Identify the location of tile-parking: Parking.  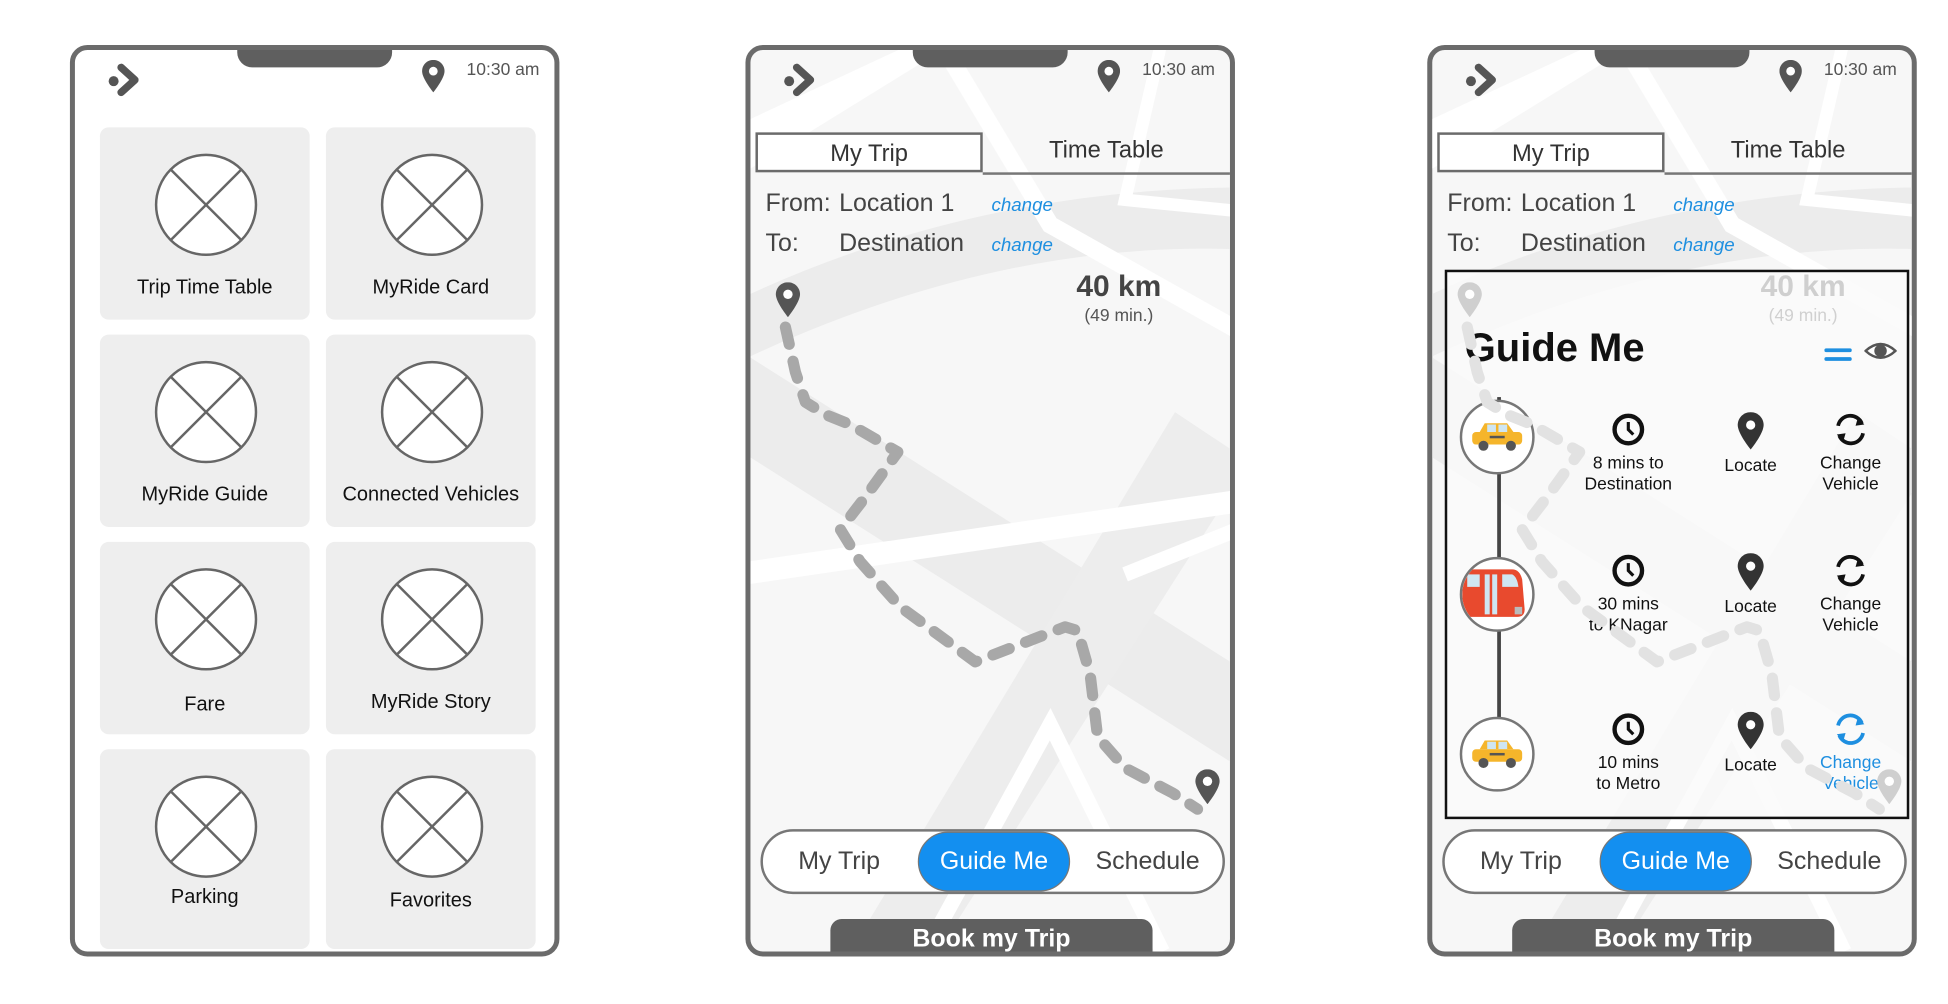
(204, 849).